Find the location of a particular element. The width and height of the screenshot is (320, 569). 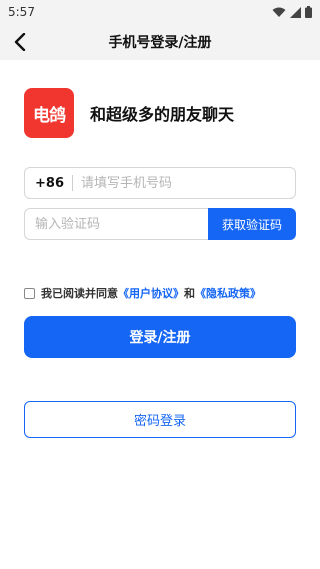

get-code-button: 获取验证码 is located at coordinates (252, 224).